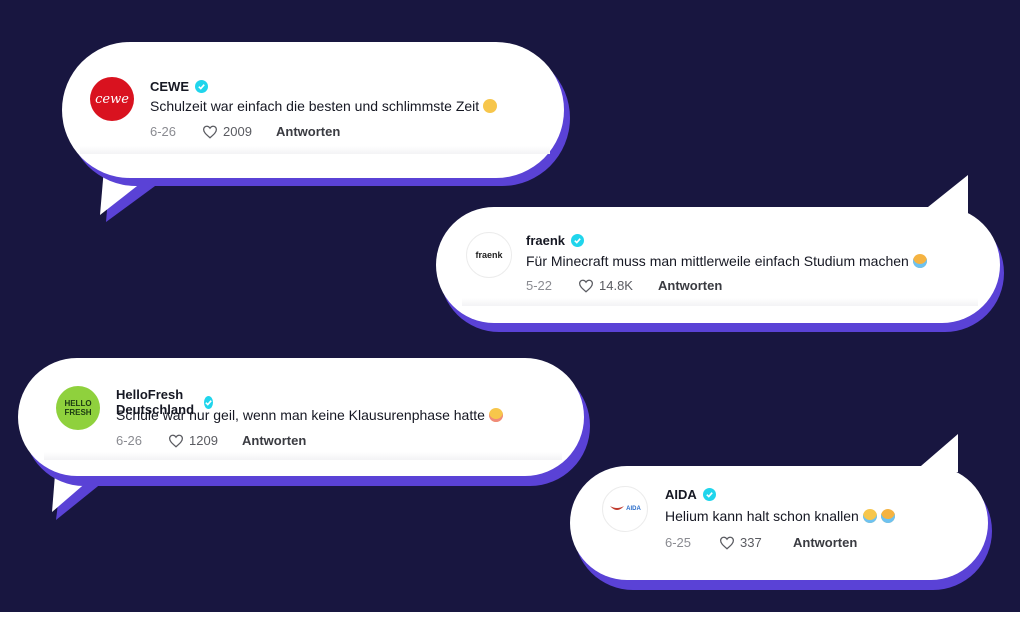 Image resolution: width=1024 pixels, height=617 pixels. What do you see at coordinates (887, 516) in the screenshot?
I see `loudly-crying-face-emoji` at bounding box center [887, 516].